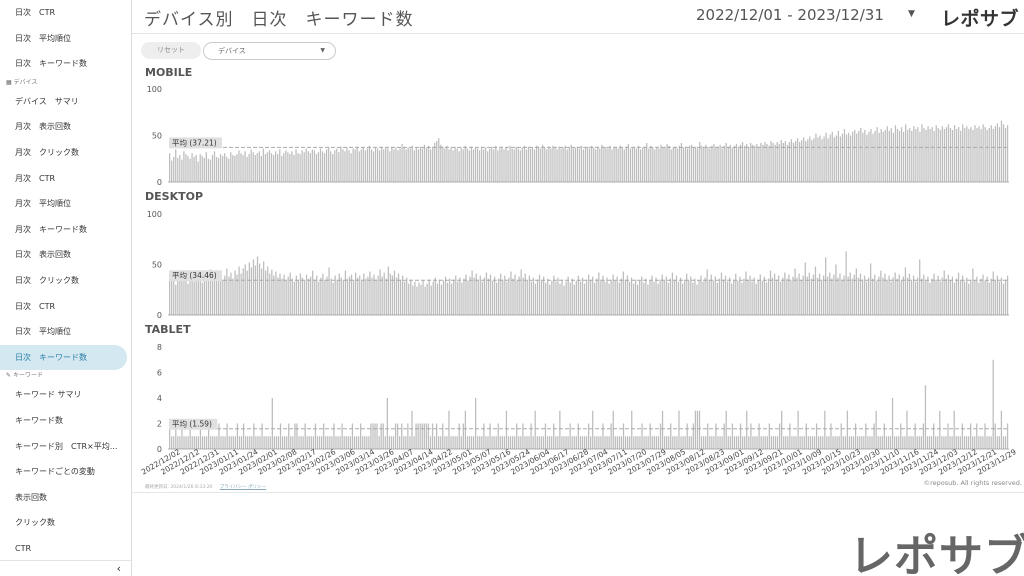 The width and height of the screenshot is (1024, 576). What do you see at coordinates (65, 255) in the screenshot?
I see `sidebar-item: 日次 表示回数` at bounding box center [65, 255].